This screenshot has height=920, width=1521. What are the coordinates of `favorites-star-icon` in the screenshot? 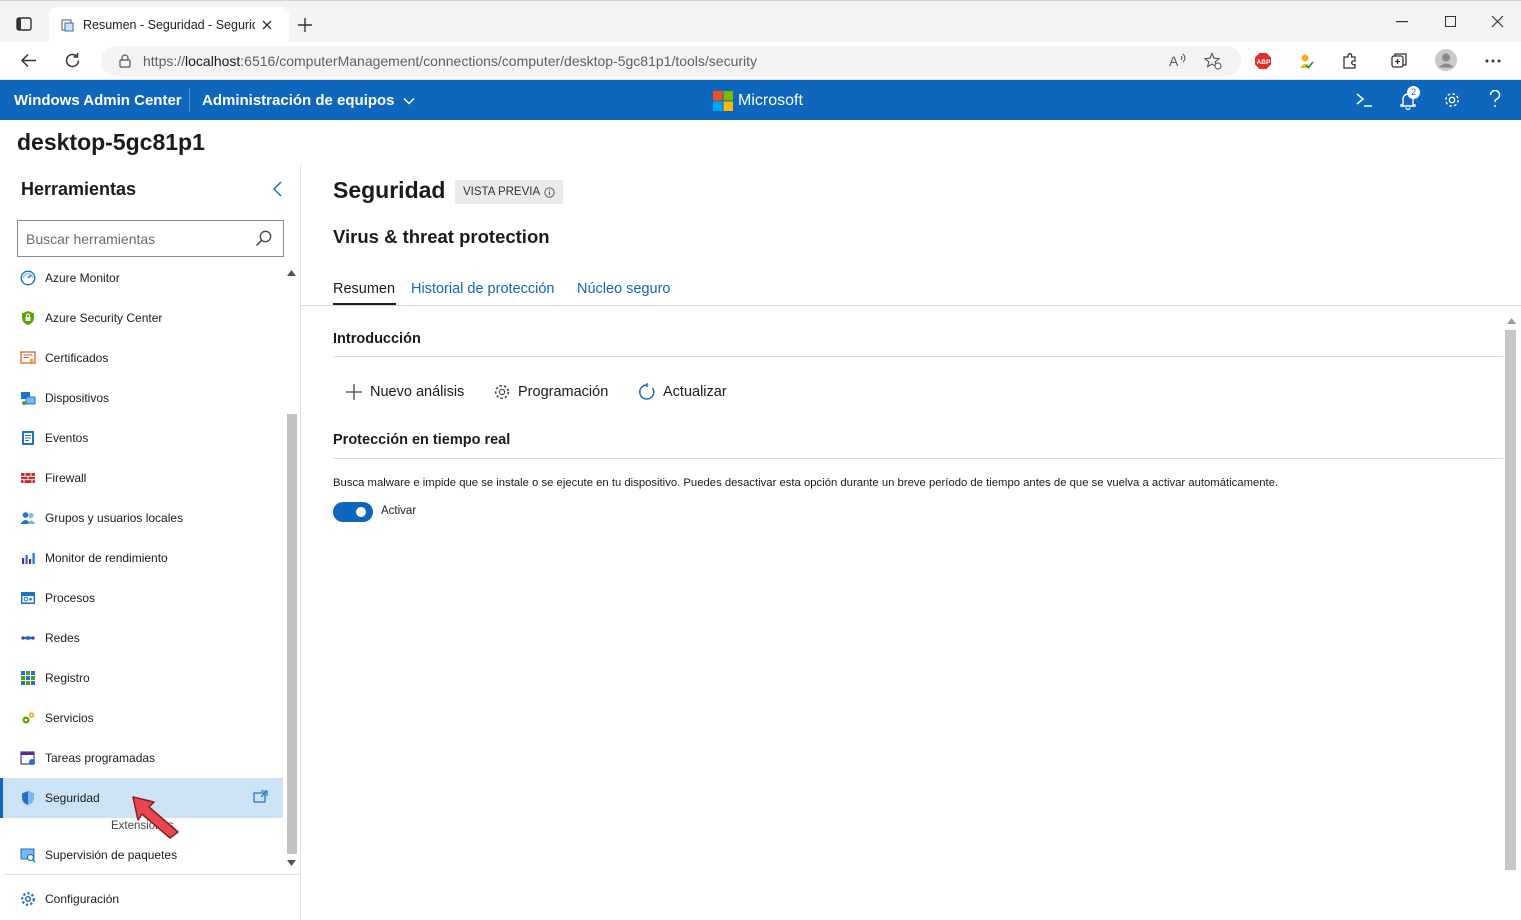 It's located at (1213, 61).